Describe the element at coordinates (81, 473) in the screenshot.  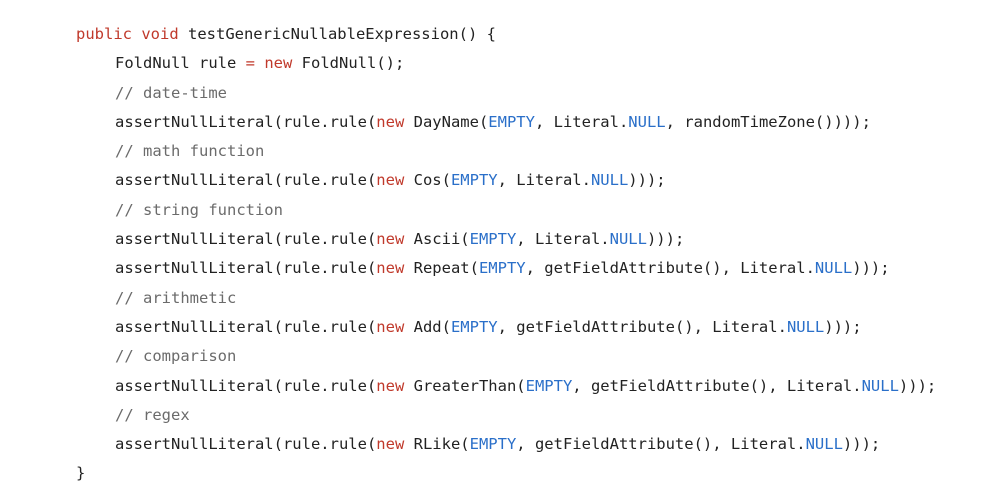
I see `code-token: }` at that location.